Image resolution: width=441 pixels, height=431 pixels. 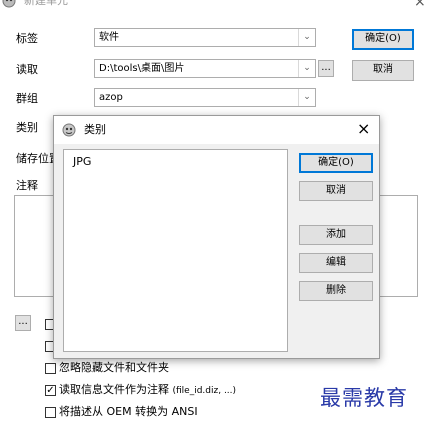 I want to click on read-path-value: D:\tools\桌面\图片, so click(x=142, y=68).